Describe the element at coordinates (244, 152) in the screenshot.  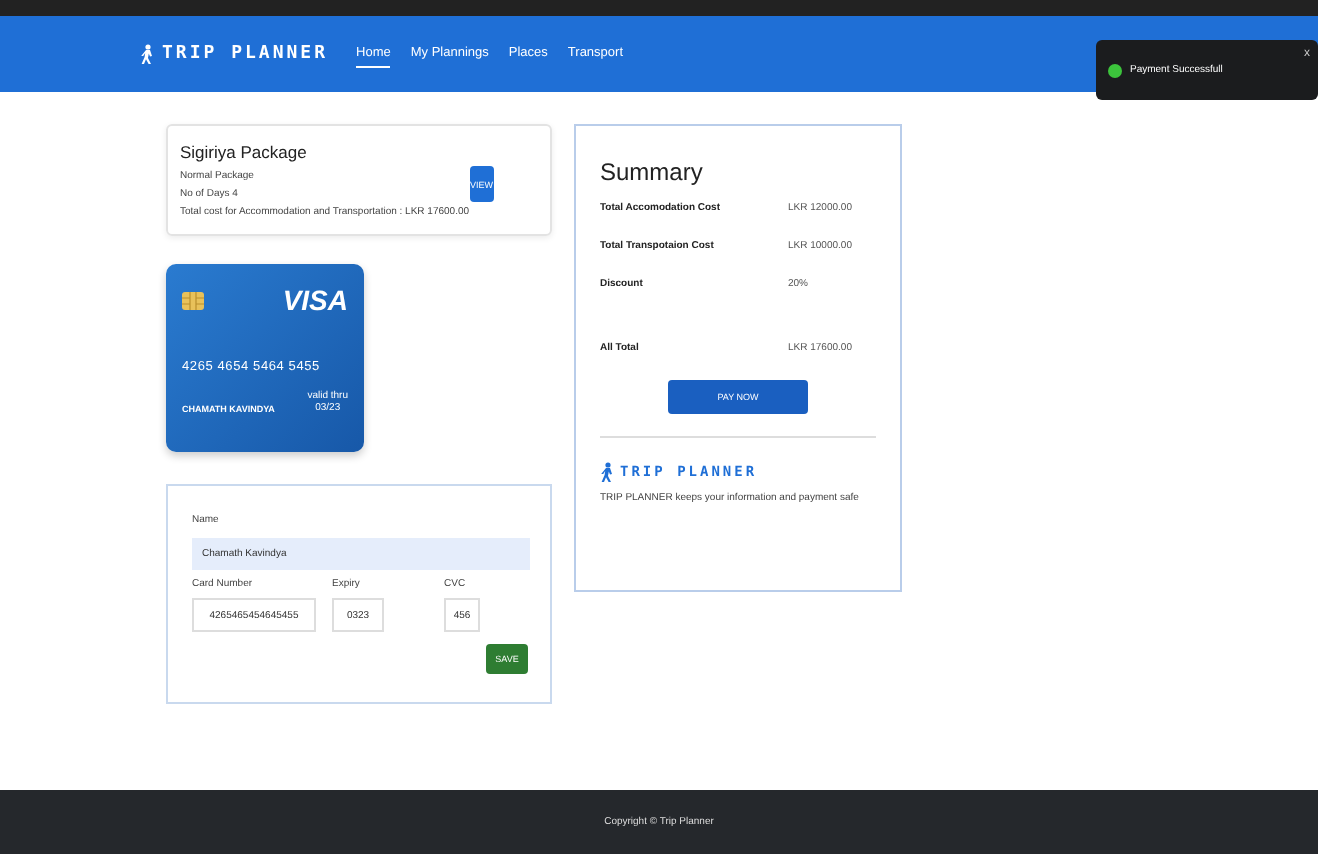
I see `package-title: Sigiriya Package` at that location.